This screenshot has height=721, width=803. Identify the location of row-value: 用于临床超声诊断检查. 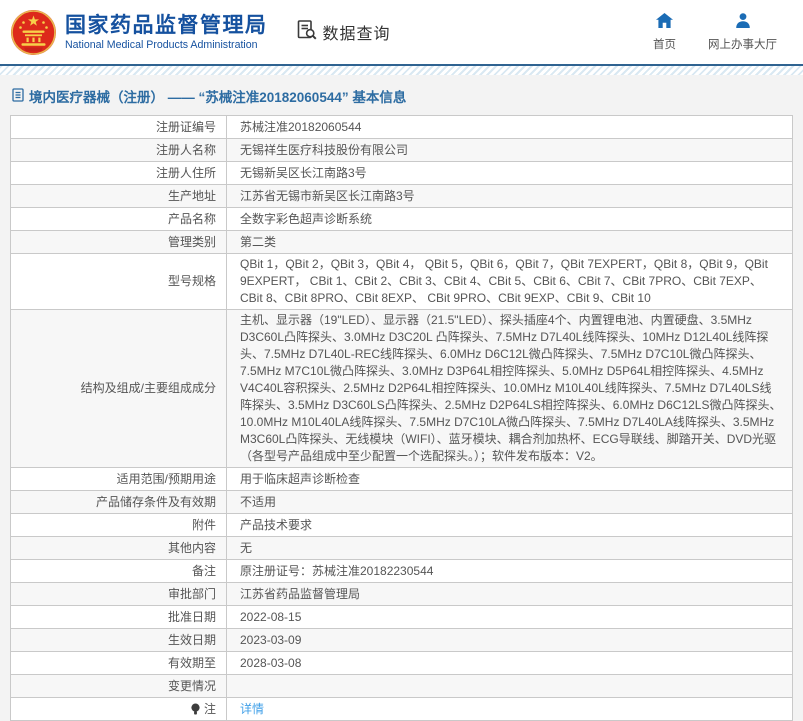
(300, 478).